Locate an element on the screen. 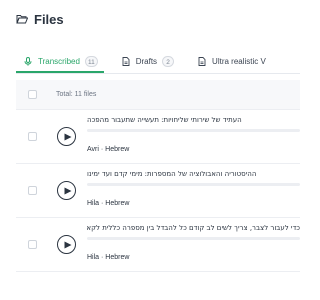 The width and height of the screenshot is (320, 300). select-all-checkbox is located at coordinates (32, 94).